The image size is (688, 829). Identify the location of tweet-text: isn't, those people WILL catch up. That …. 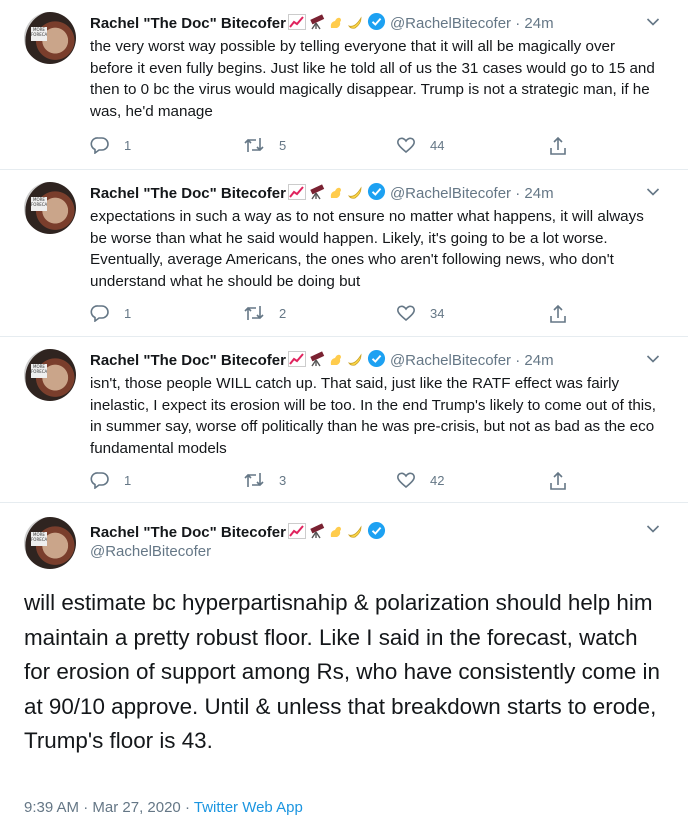
(373, 416).